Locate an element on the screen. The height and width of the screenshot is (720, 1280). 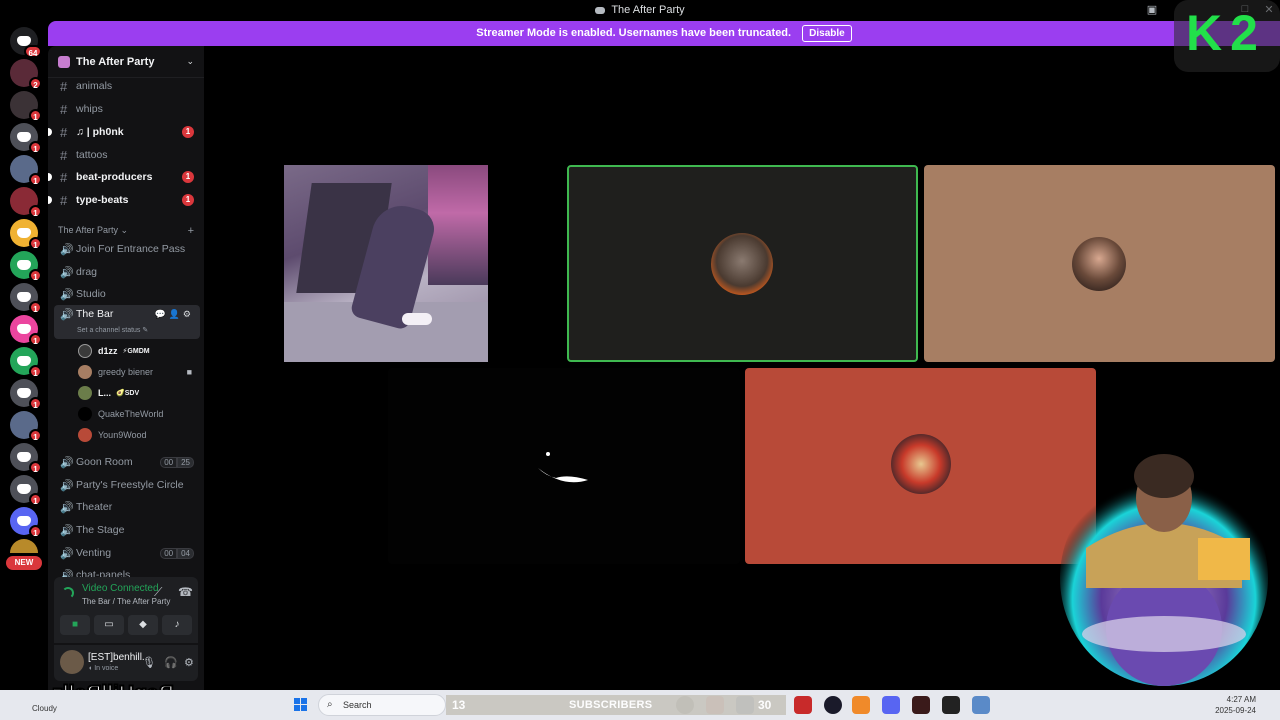
voice-channel-partys-freestyle-circle: 🔊 Party's Freestyle Circle is located at coordinates (127, 485).